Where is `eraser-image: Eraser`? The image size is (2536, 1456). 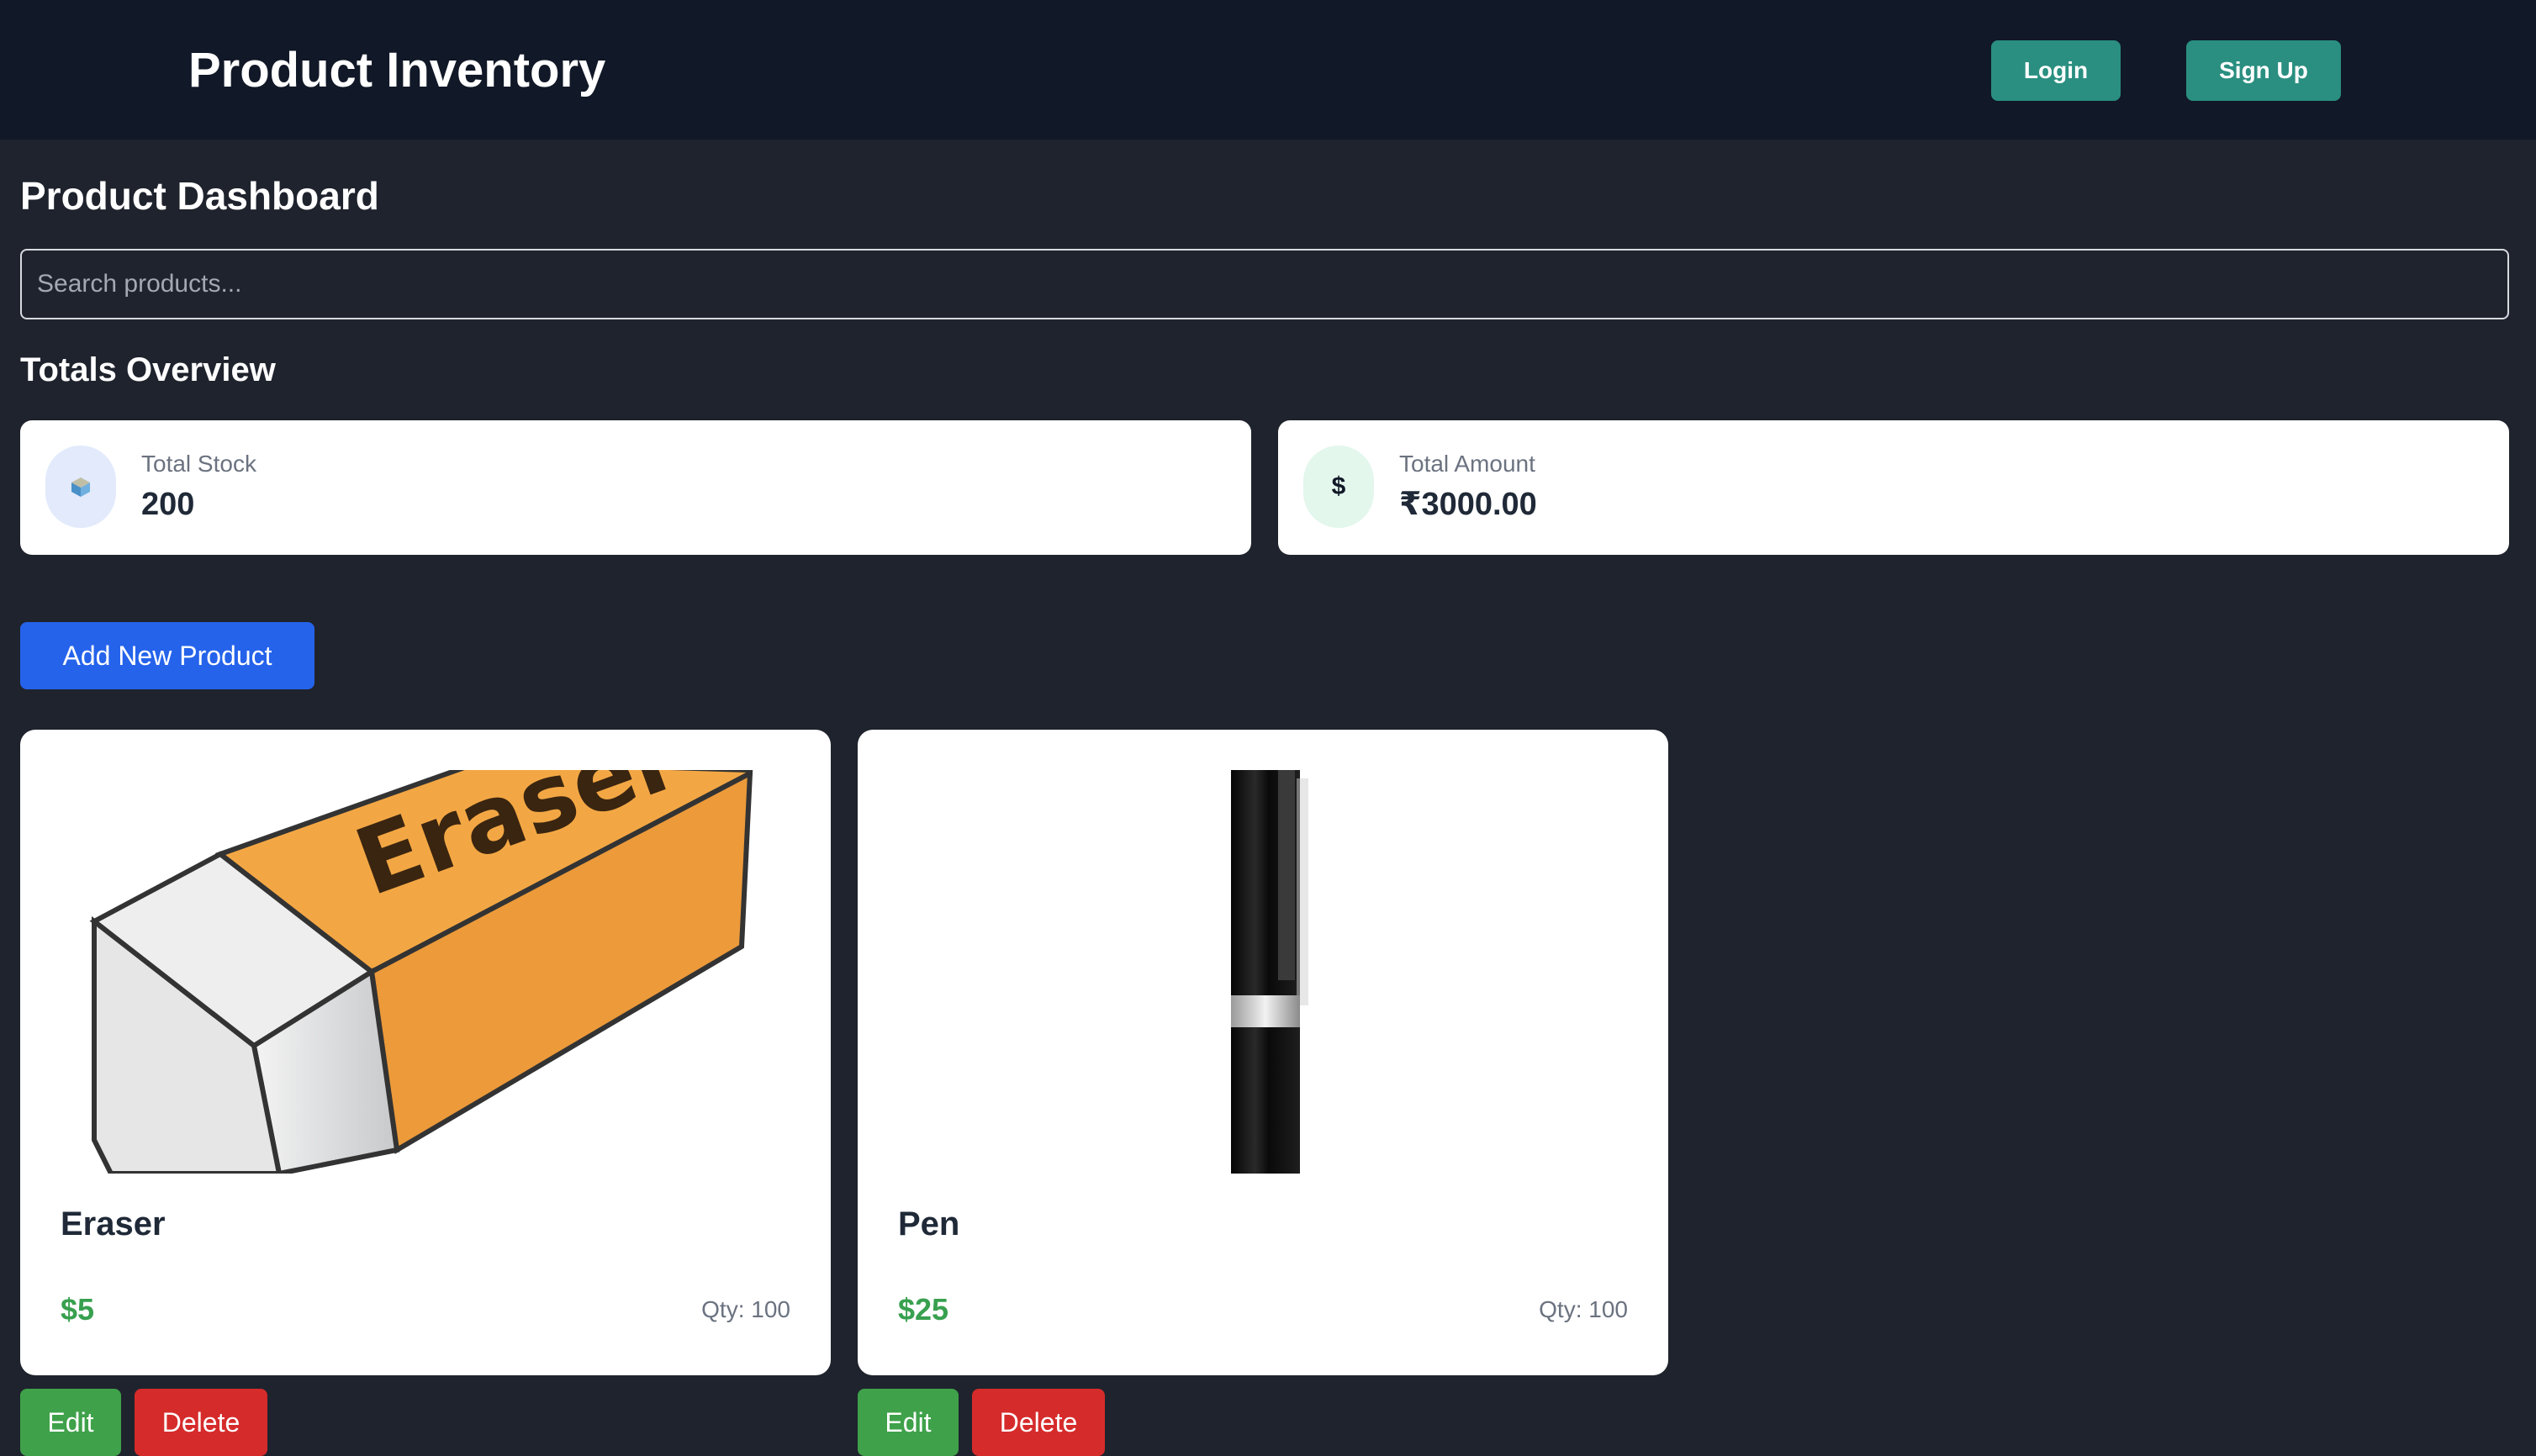
eraser-image: Eraser is located at coordinates (425, 972).